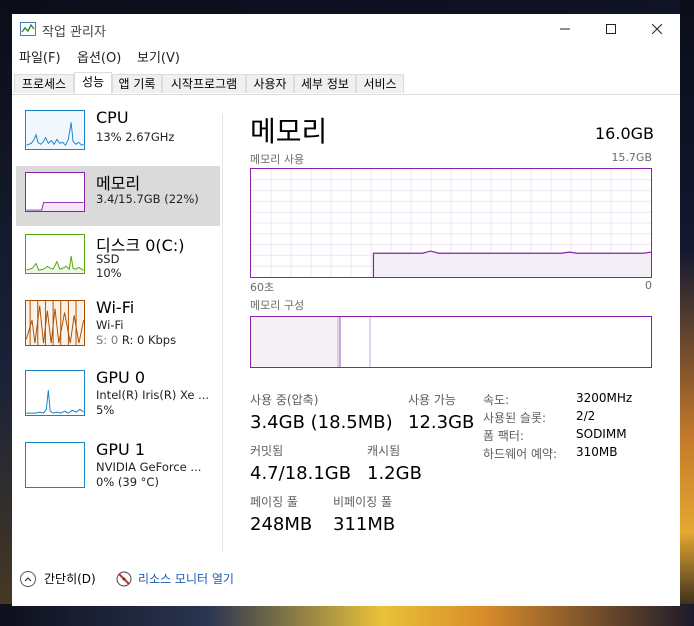  I want to click on cached-label: 캐시됨, so click(384, 451).